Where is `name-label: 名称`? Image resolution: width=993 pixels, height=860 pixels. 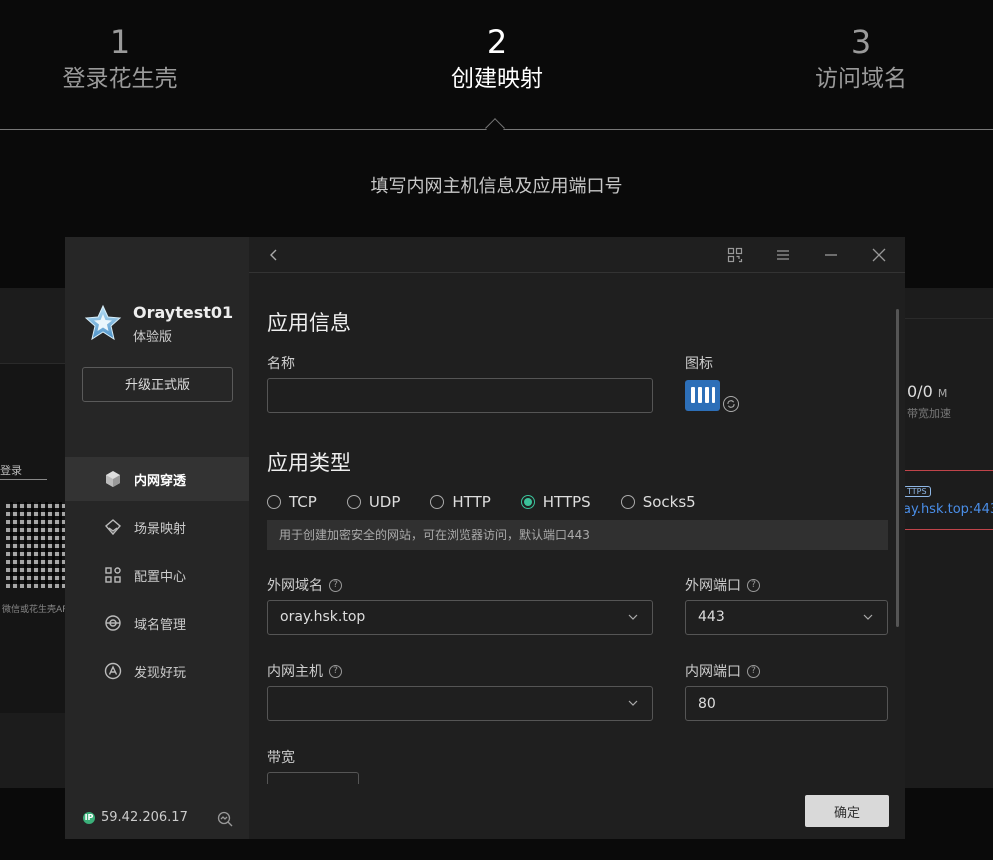 name-label: 名称 is located at coordinates (281, 363).